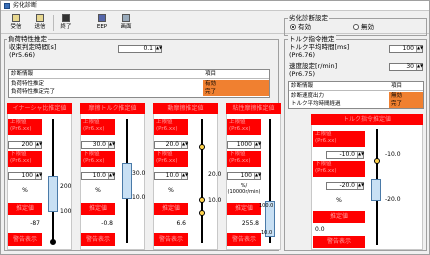 Image resolution: width=430 pixels, height=255 pixels. Describe the element at coordinates (202, 181) in the screenshot. I see `gauge-track` at that location.